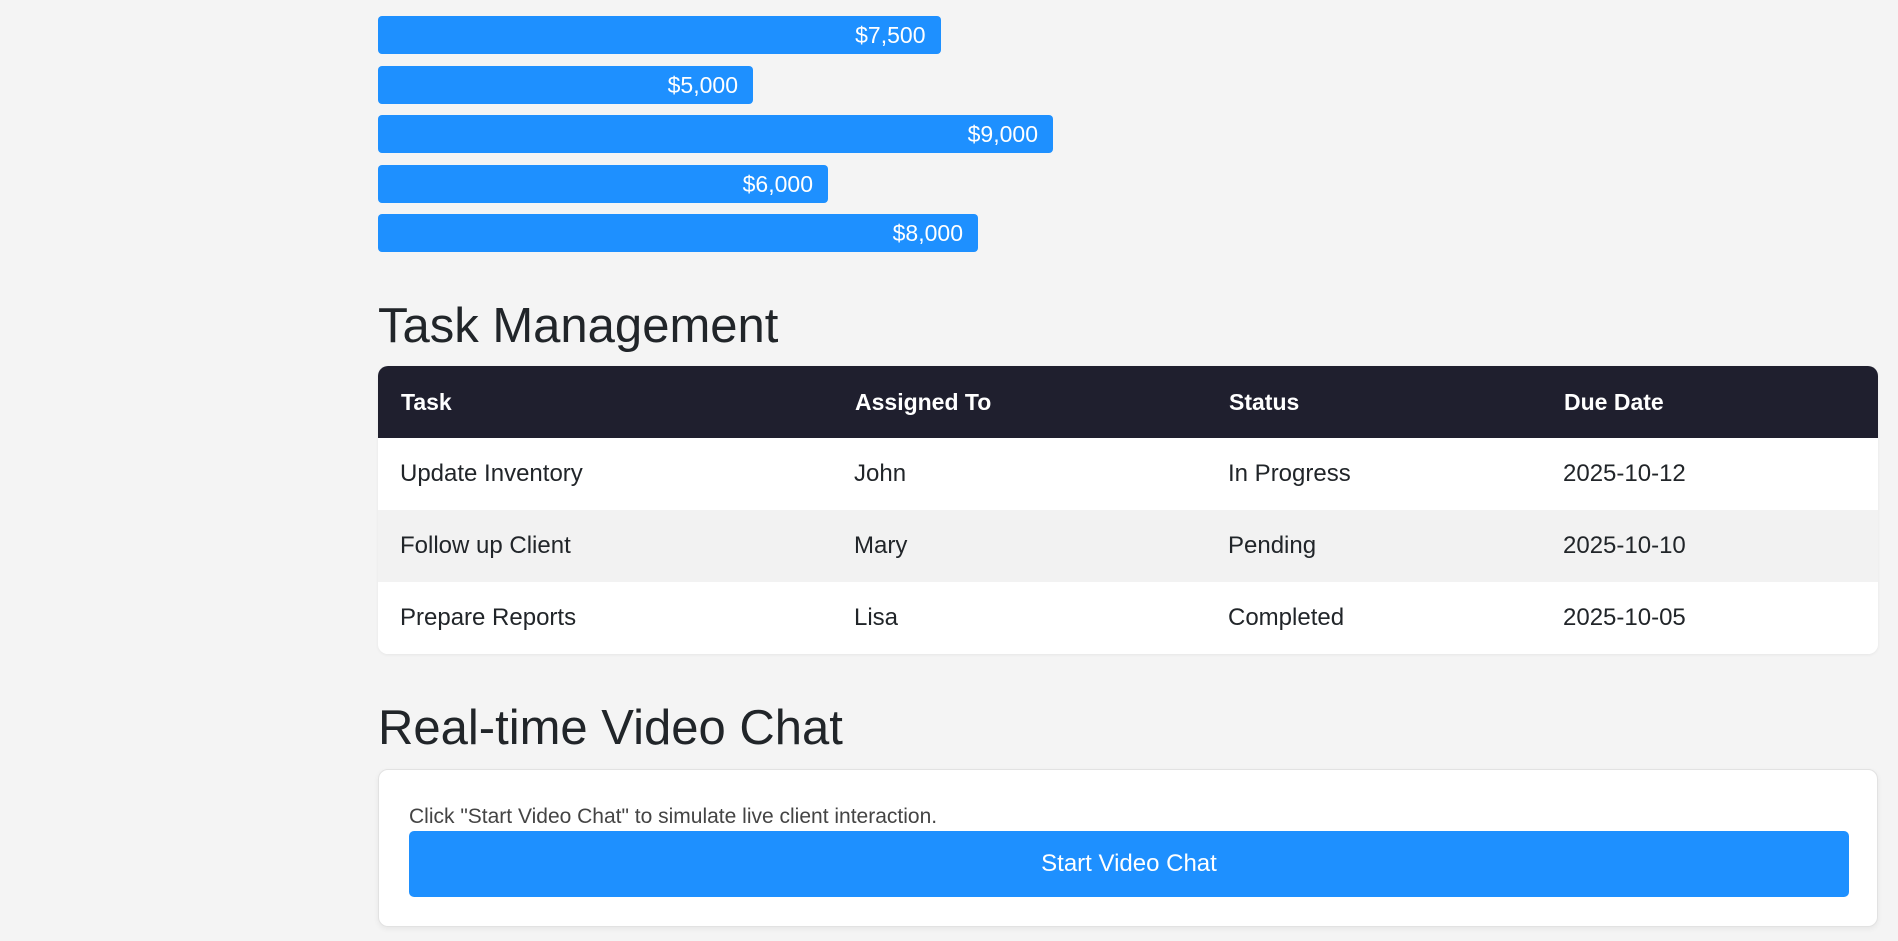  Describe the element at coordinates (1019, 618) in the screenshot. I see `assignee-cell: Lisa` at that location.